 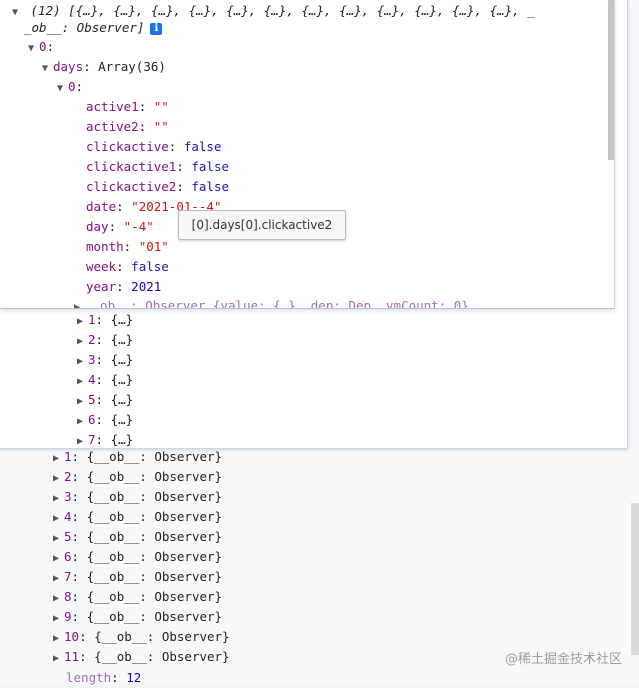 What do you see at coordinates (68, 516) in the screenshot?
I see `outer-item-key: 4` at bounding box center [68, 516].